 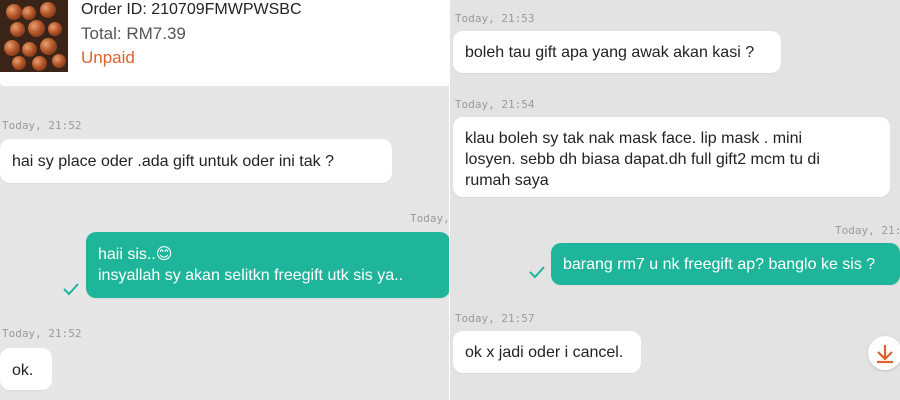 What do you see at coordinates (133, 33) in the screenshot?
I see `order-total: Total: RM7.39` at bounding box center [133, 33].